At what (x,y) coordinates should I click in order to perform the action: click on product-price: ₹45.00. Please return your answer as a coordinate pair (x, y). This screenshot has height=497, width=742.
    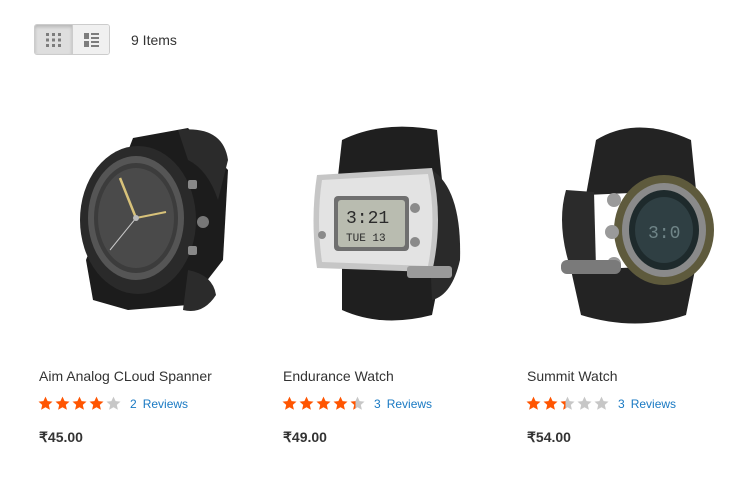
    Looking at the image, I should click on (61, 437).